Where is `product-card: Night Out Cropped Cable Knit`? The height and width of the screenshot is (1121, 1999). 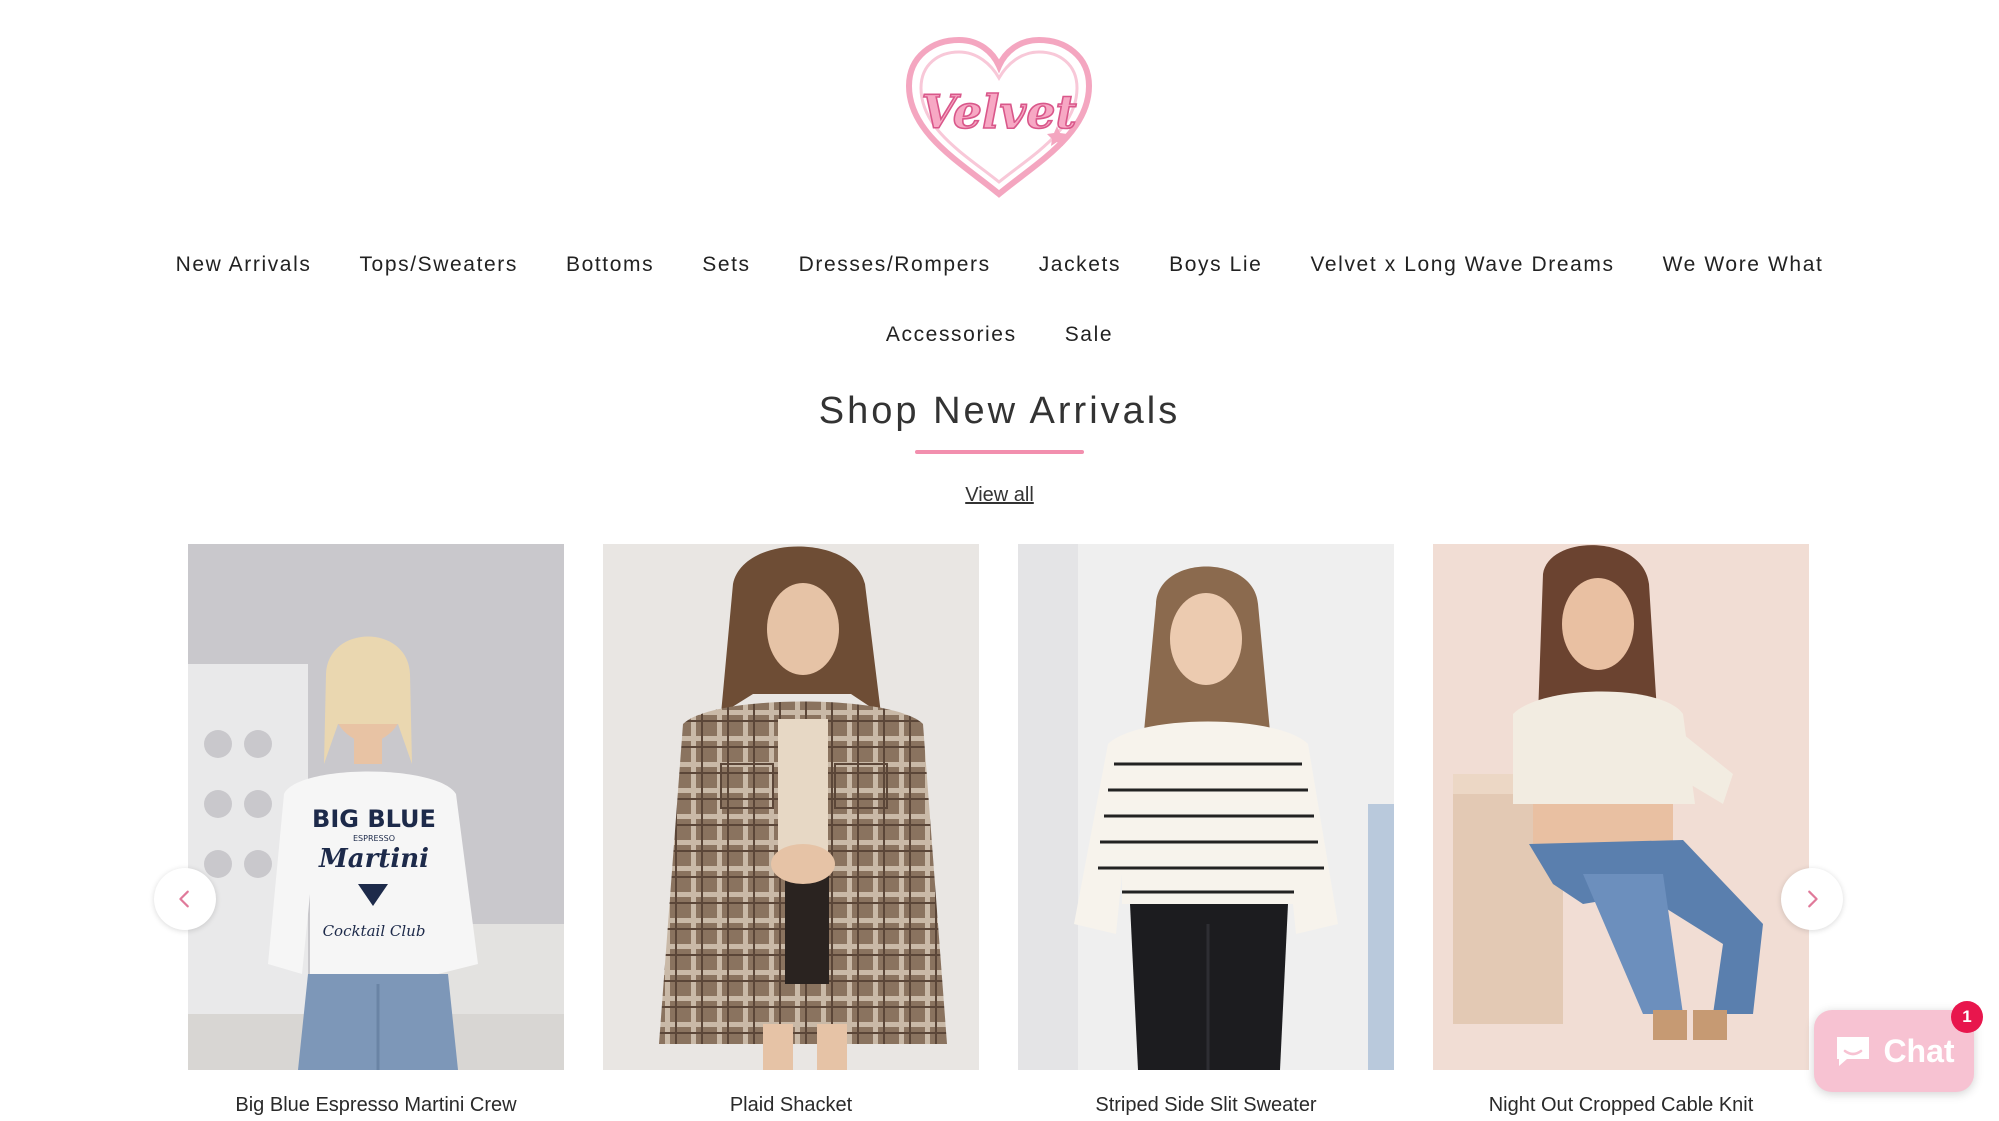 product-card: Night Out Cropped Cable Knit is located at coordinates (1621, 830).